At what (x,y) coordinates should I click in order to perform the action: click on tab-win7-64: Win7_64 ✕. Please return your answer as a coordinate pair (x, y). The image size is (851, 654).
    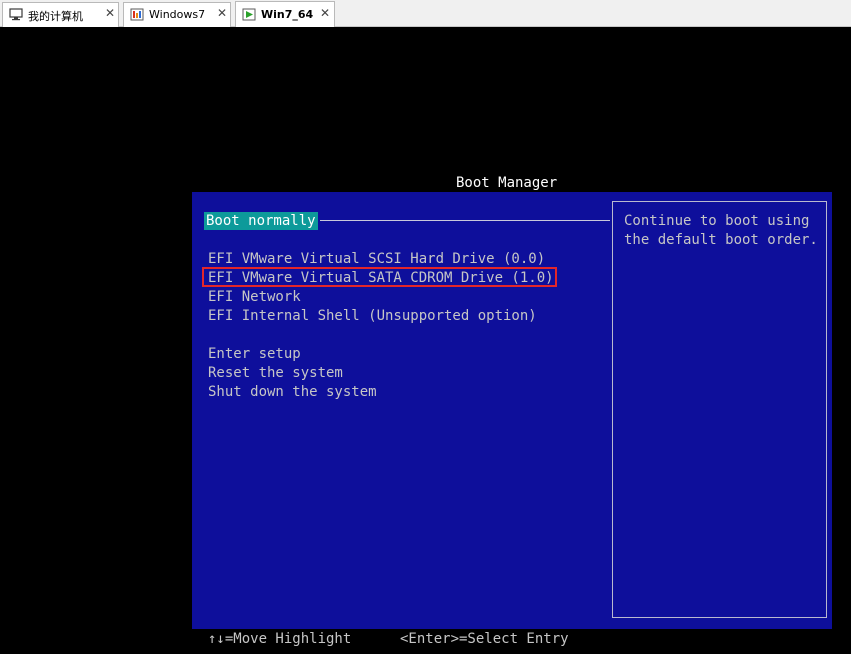
    Looking at the image, I should click on (285, 14).